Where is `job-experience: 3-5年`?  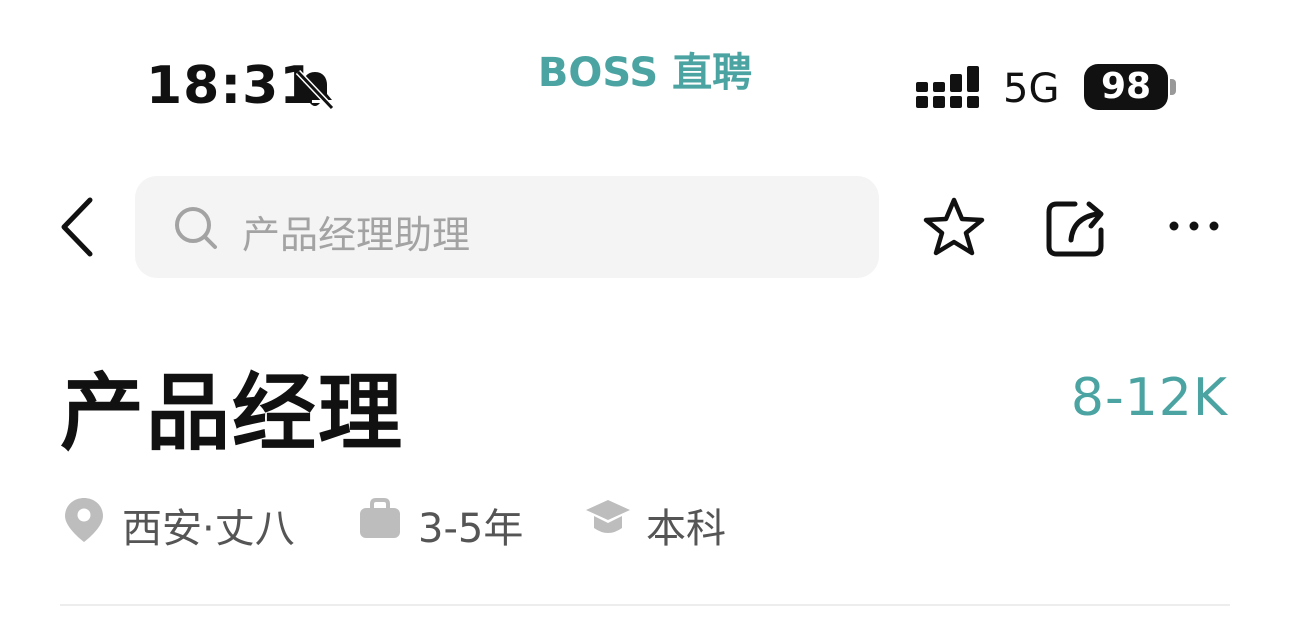
job-experience: 3-5年 is located at coordinates (471, 529).